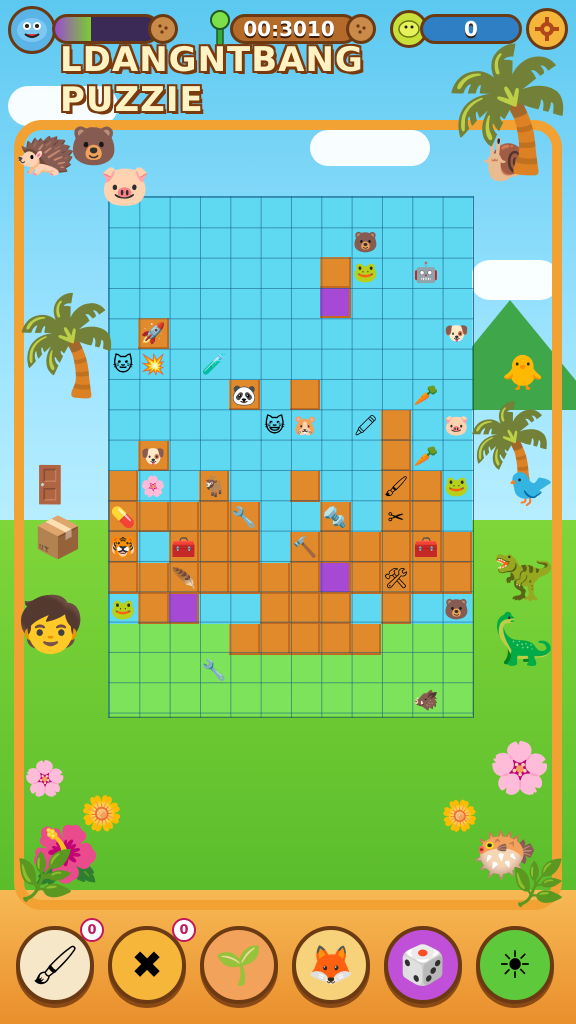 The width and height of the screenshot is (576, 1024). What do you see at coordinates (289, 29) in the screenshot?
I see `timer-readout: 00:3010` at bounding box center [289, 29].